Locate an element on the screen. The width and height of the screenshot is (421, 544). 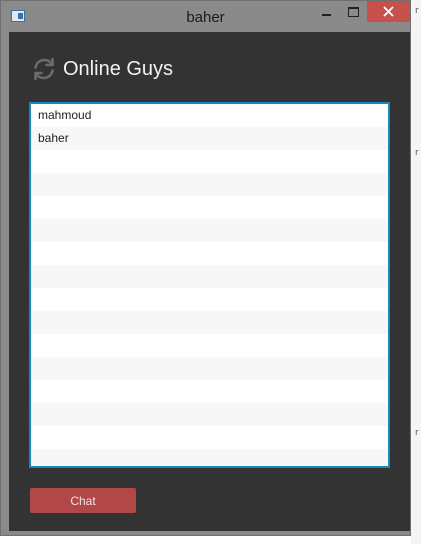
maximize-button is located at coordinates (353, 11).